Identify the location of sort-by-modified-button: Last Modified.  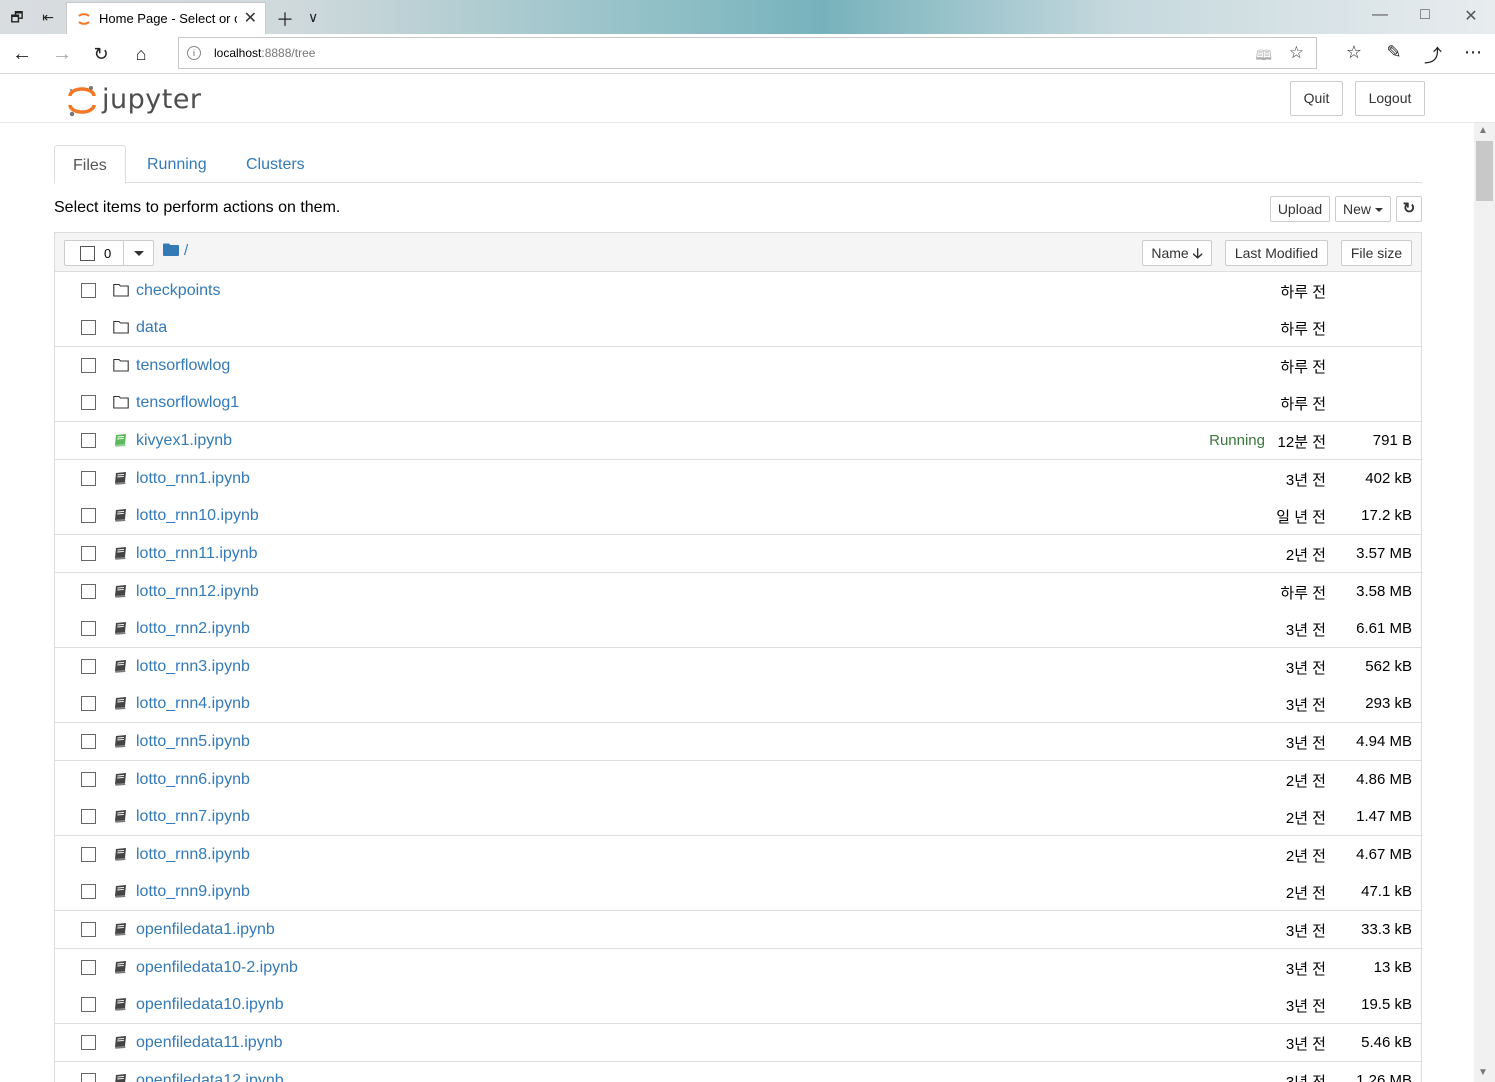
(1276, 253).